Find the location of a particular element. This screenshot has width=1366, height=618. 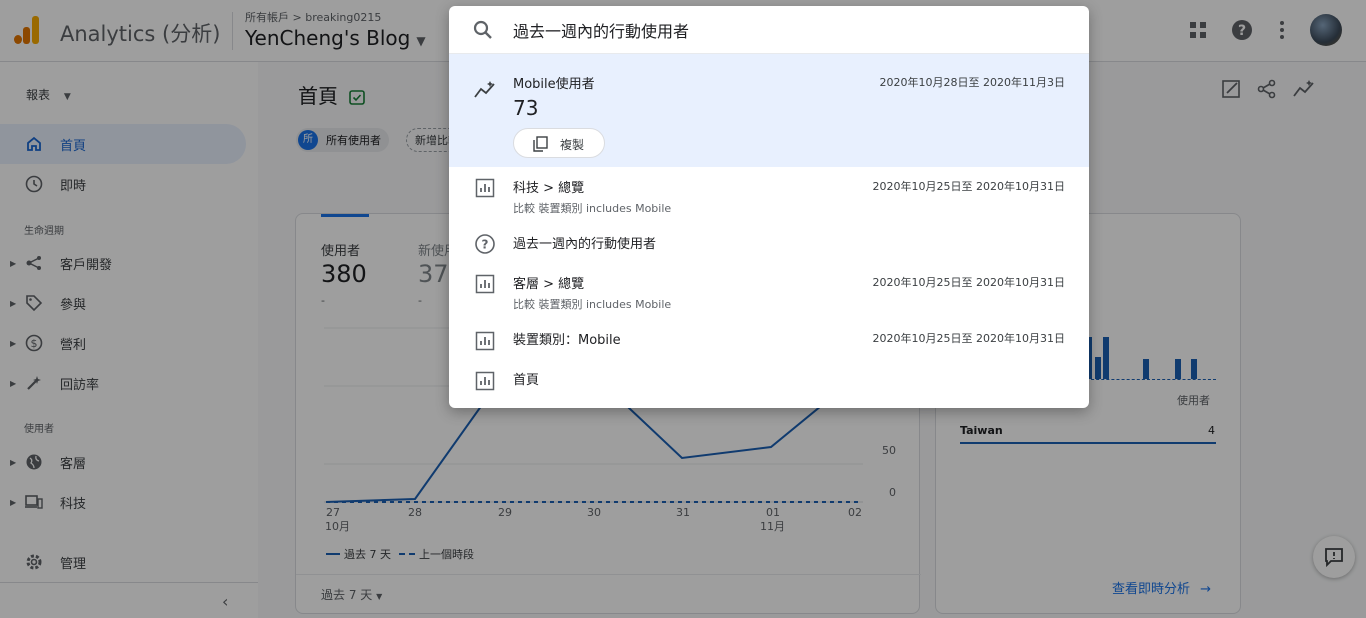

copy-button: 複製 is located at coordinates (559, 143).